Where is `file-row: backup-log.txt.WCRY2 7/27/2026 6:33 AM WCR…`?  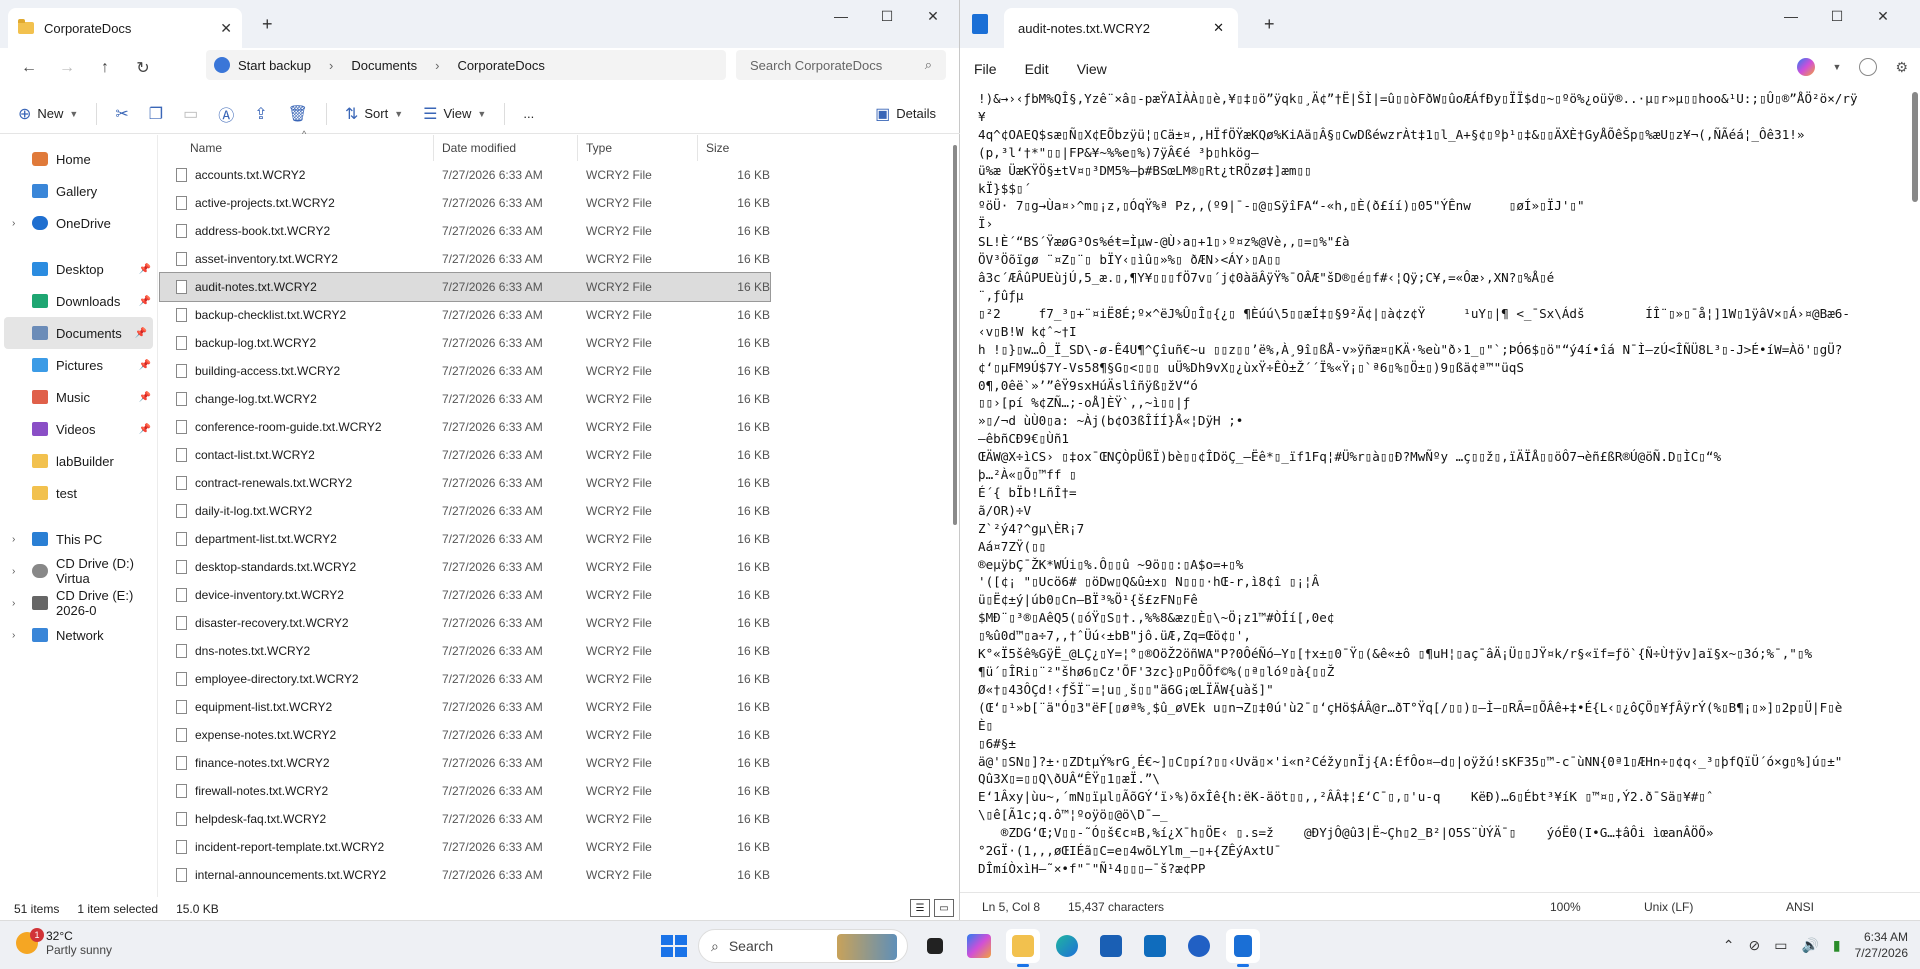
file-row: backup-log.txt.WCRY2 7/27/2026 6:33 AM WCR… is located at coordinates (465, 343).